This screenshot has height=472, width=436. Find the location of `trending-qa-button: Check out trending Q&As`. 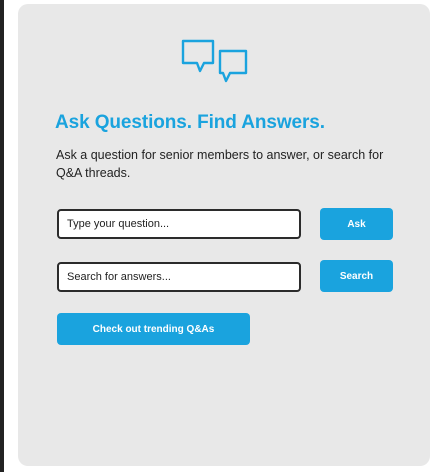

trending-qa-button: Check out trending Q&As is located at coordinates (153, 329).